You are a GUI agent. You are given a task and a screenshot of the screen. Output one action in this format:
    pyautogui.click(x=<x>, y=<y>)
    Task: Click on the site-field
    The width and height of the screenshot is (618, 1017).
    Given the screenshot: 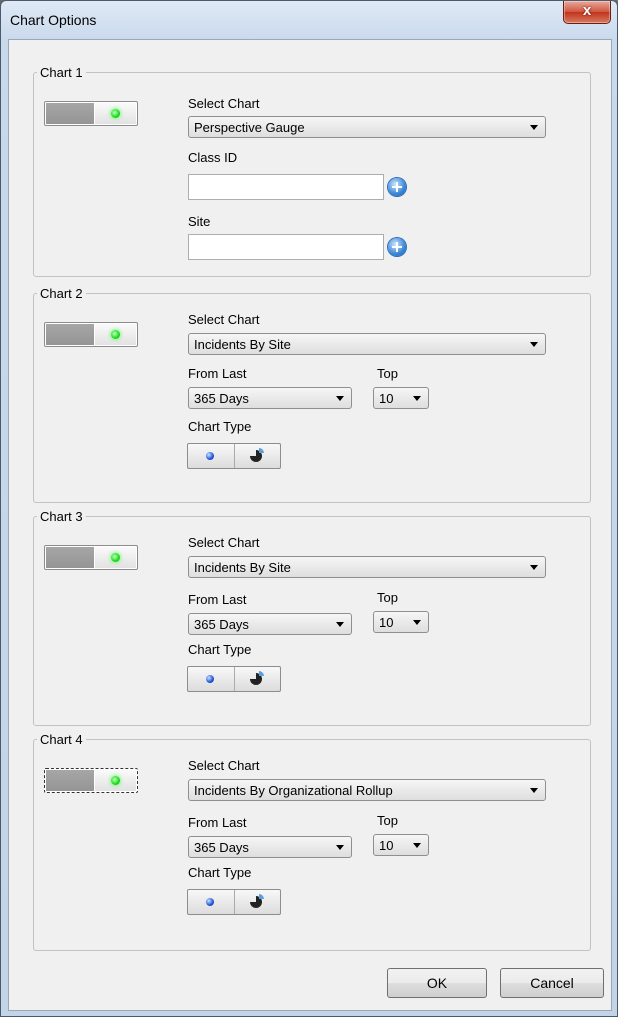 What is the action you would take?
    pyautogui.click(x=286, y=247)
    